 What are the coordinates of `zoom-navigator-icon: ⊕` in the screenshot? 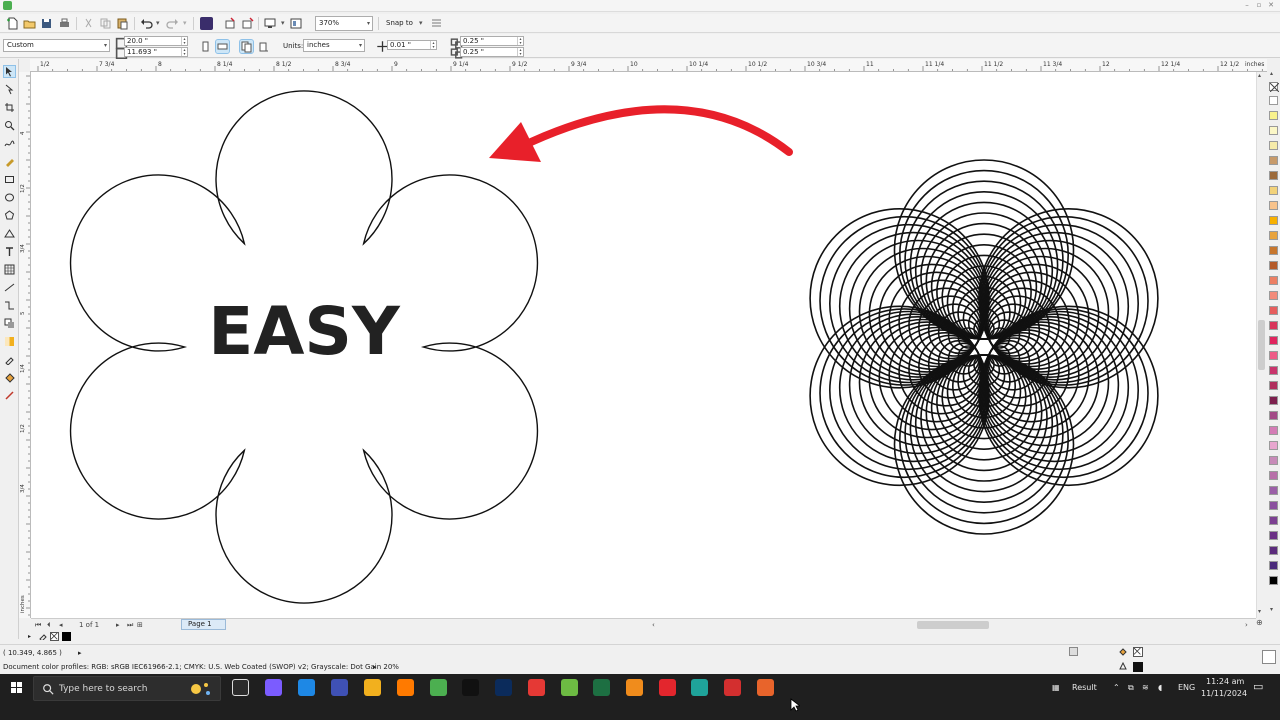 It's located at (1262, 624).